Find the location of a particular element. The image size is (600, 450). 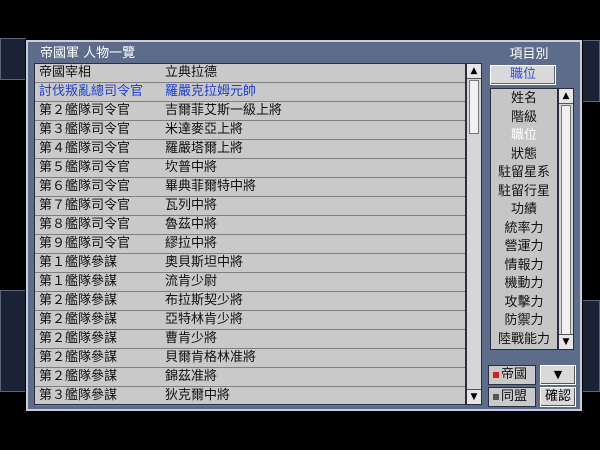

current-sort-button: 職位 is located at coordinates (523, 75).